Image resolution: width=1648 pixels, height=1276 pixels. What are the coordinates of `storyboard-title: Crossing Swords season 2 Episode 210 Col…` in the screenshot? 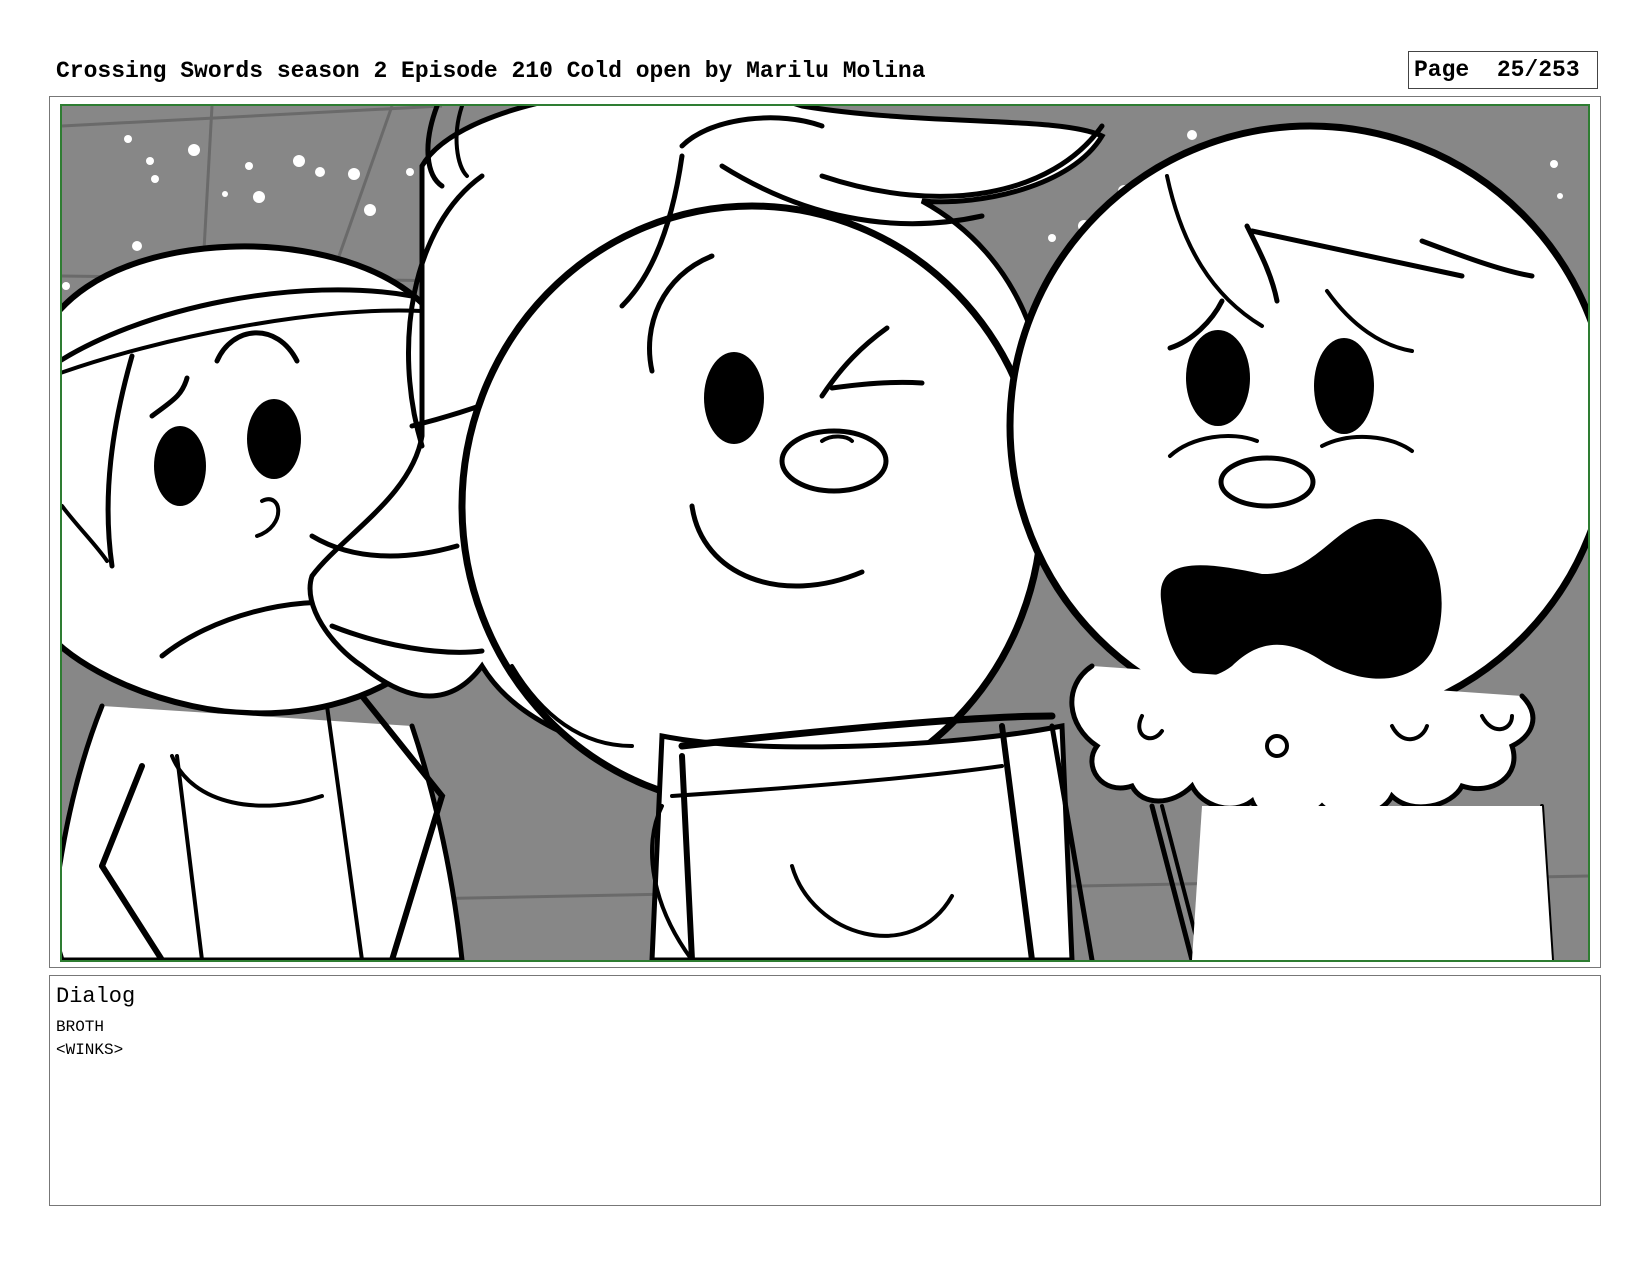 It's located at (491, 71).